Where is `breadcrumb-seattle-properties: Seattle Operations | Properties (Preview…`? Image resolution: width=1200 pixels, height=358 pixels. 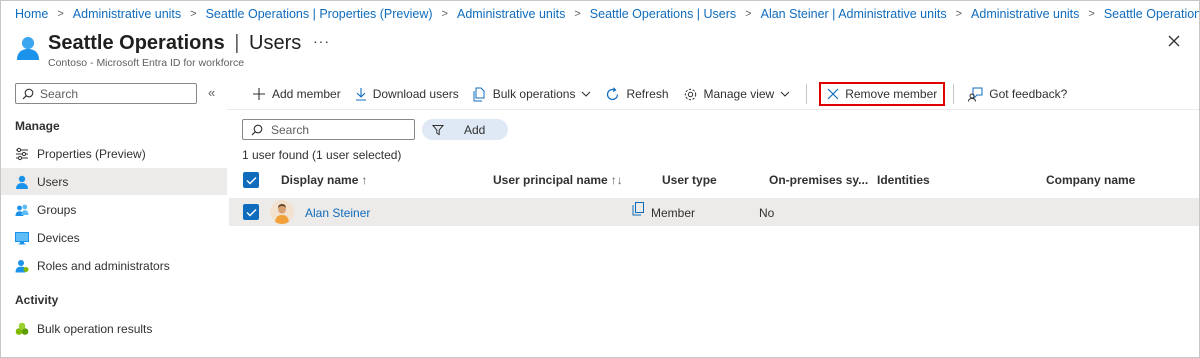
breadcrumb-seattle-properties: Seattle Operations | Properties (Preview… is located at coordinates (319, 14).